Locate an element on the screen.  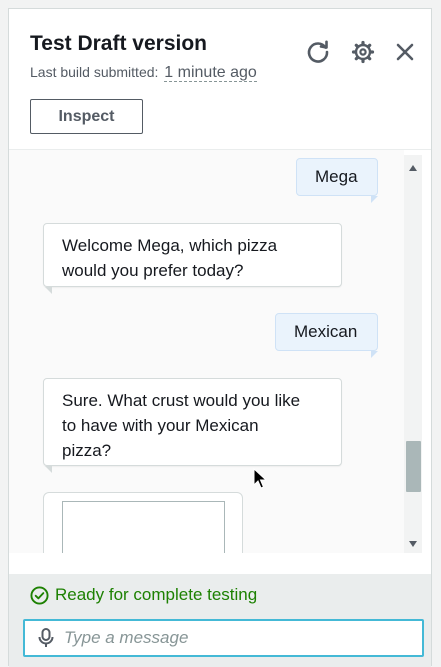
microphone-icon is located at coordinates (46, 638).